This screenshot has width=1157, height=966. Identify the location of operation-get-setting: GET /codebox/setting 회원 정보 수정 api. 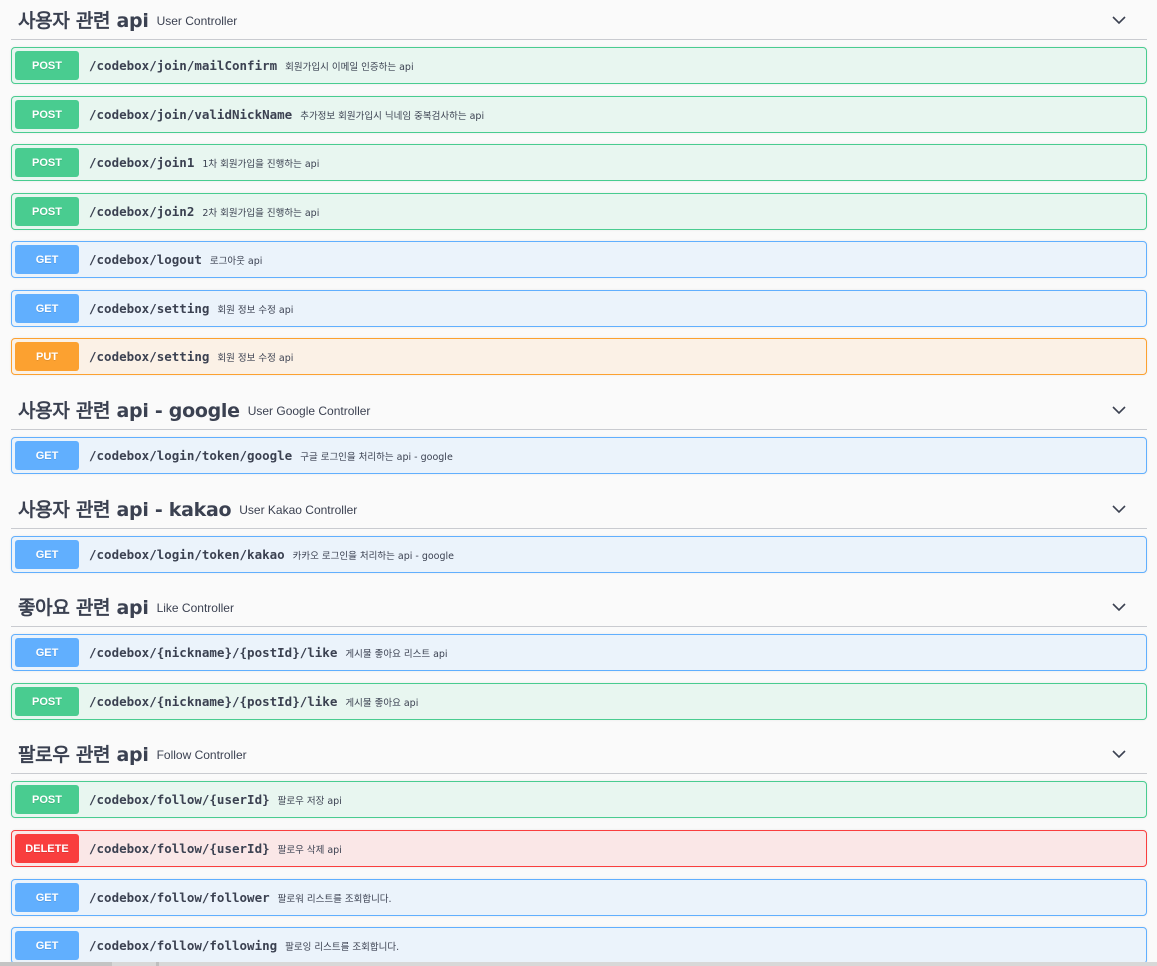
(579, 308).